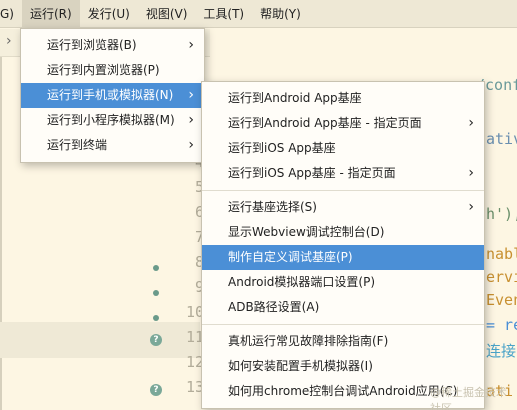  I want to click on menu-view: 视图(V), so click(167, 14).